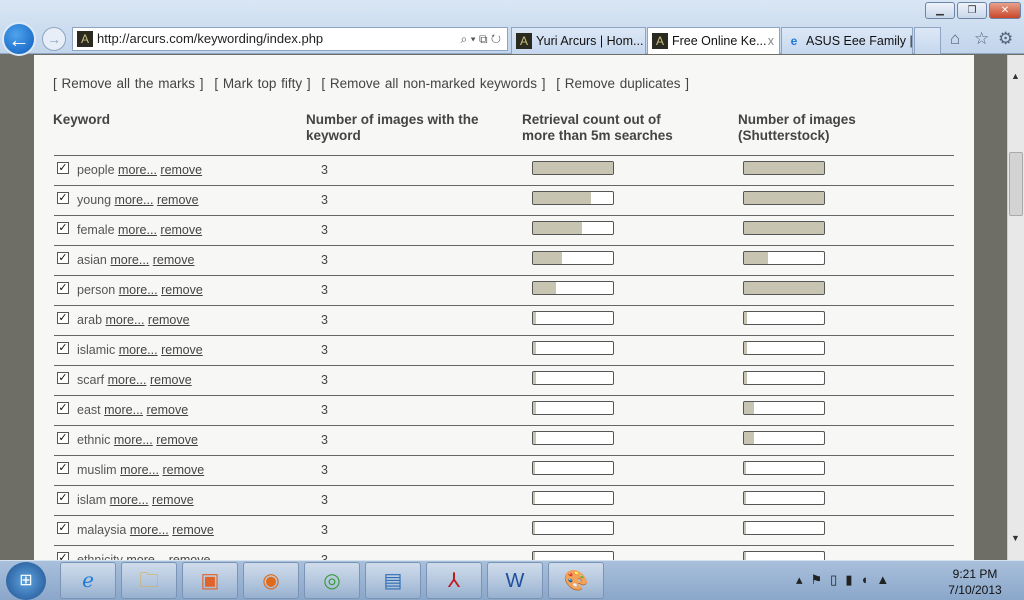 This screenshot has width=1024, height=600. I want to click on mark-top-fifty-link: [ Mark top fifty ], so click(262, 83).